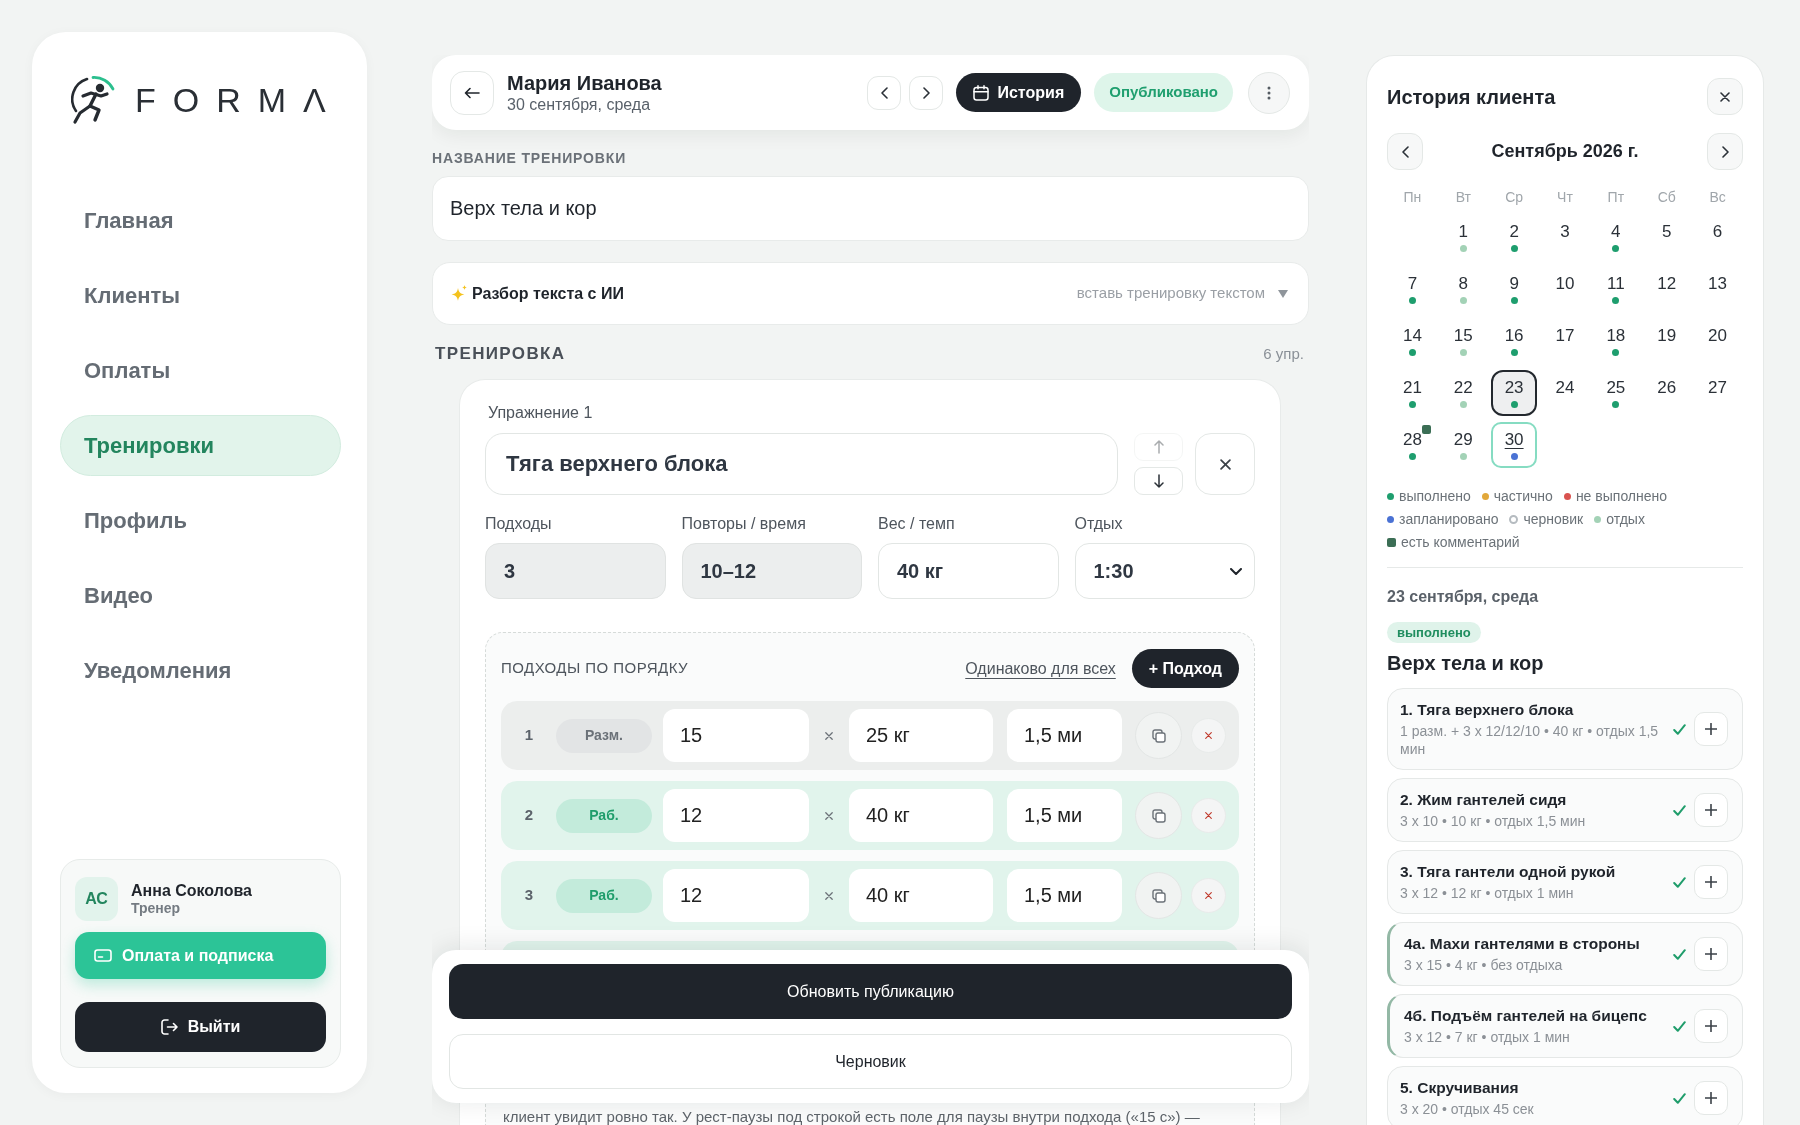  Describe the element at coordinates (926, 92) in the screenshot. I see `next-button` at that location.